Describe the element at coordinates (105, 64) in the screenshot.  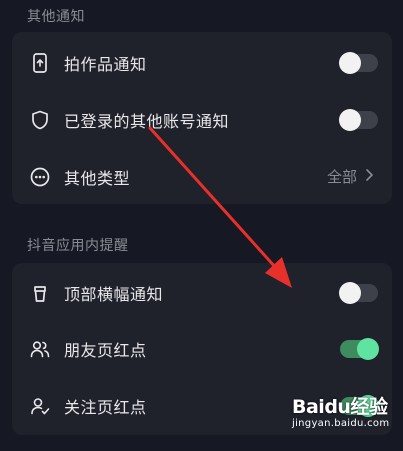
I see `row-label: 拍作品通知` at that location.